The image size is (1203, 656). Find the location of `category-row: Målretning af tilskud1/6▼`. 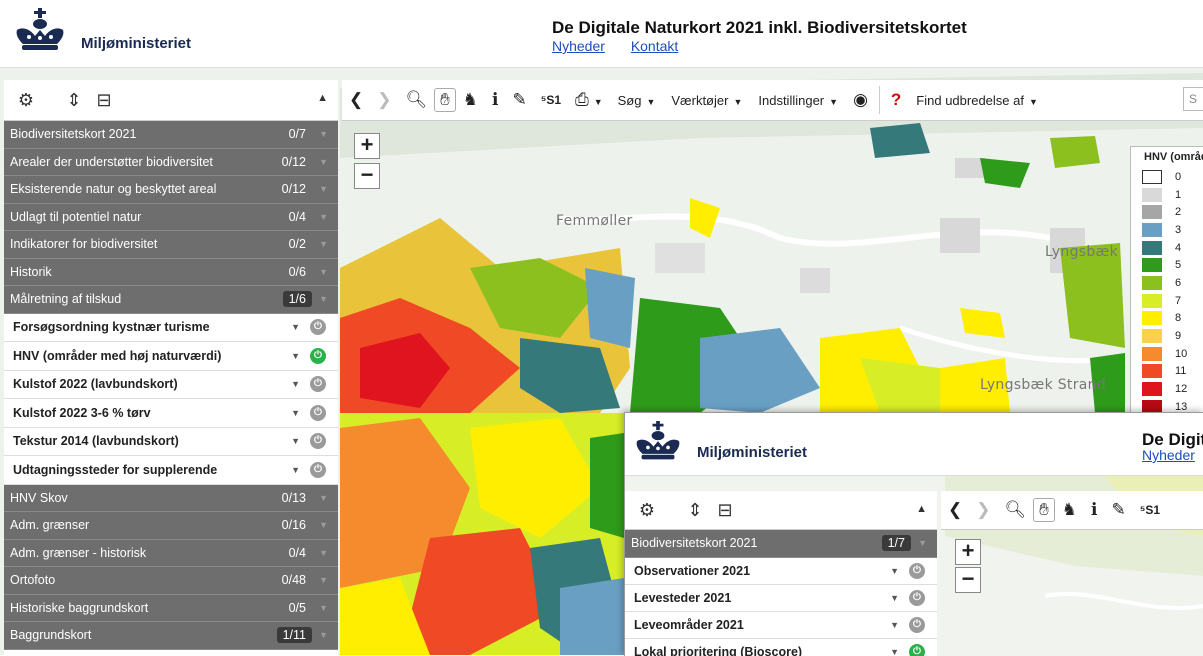

category-row: Målretning af tilskud1/6▼ is located at coordinates (171, 300).